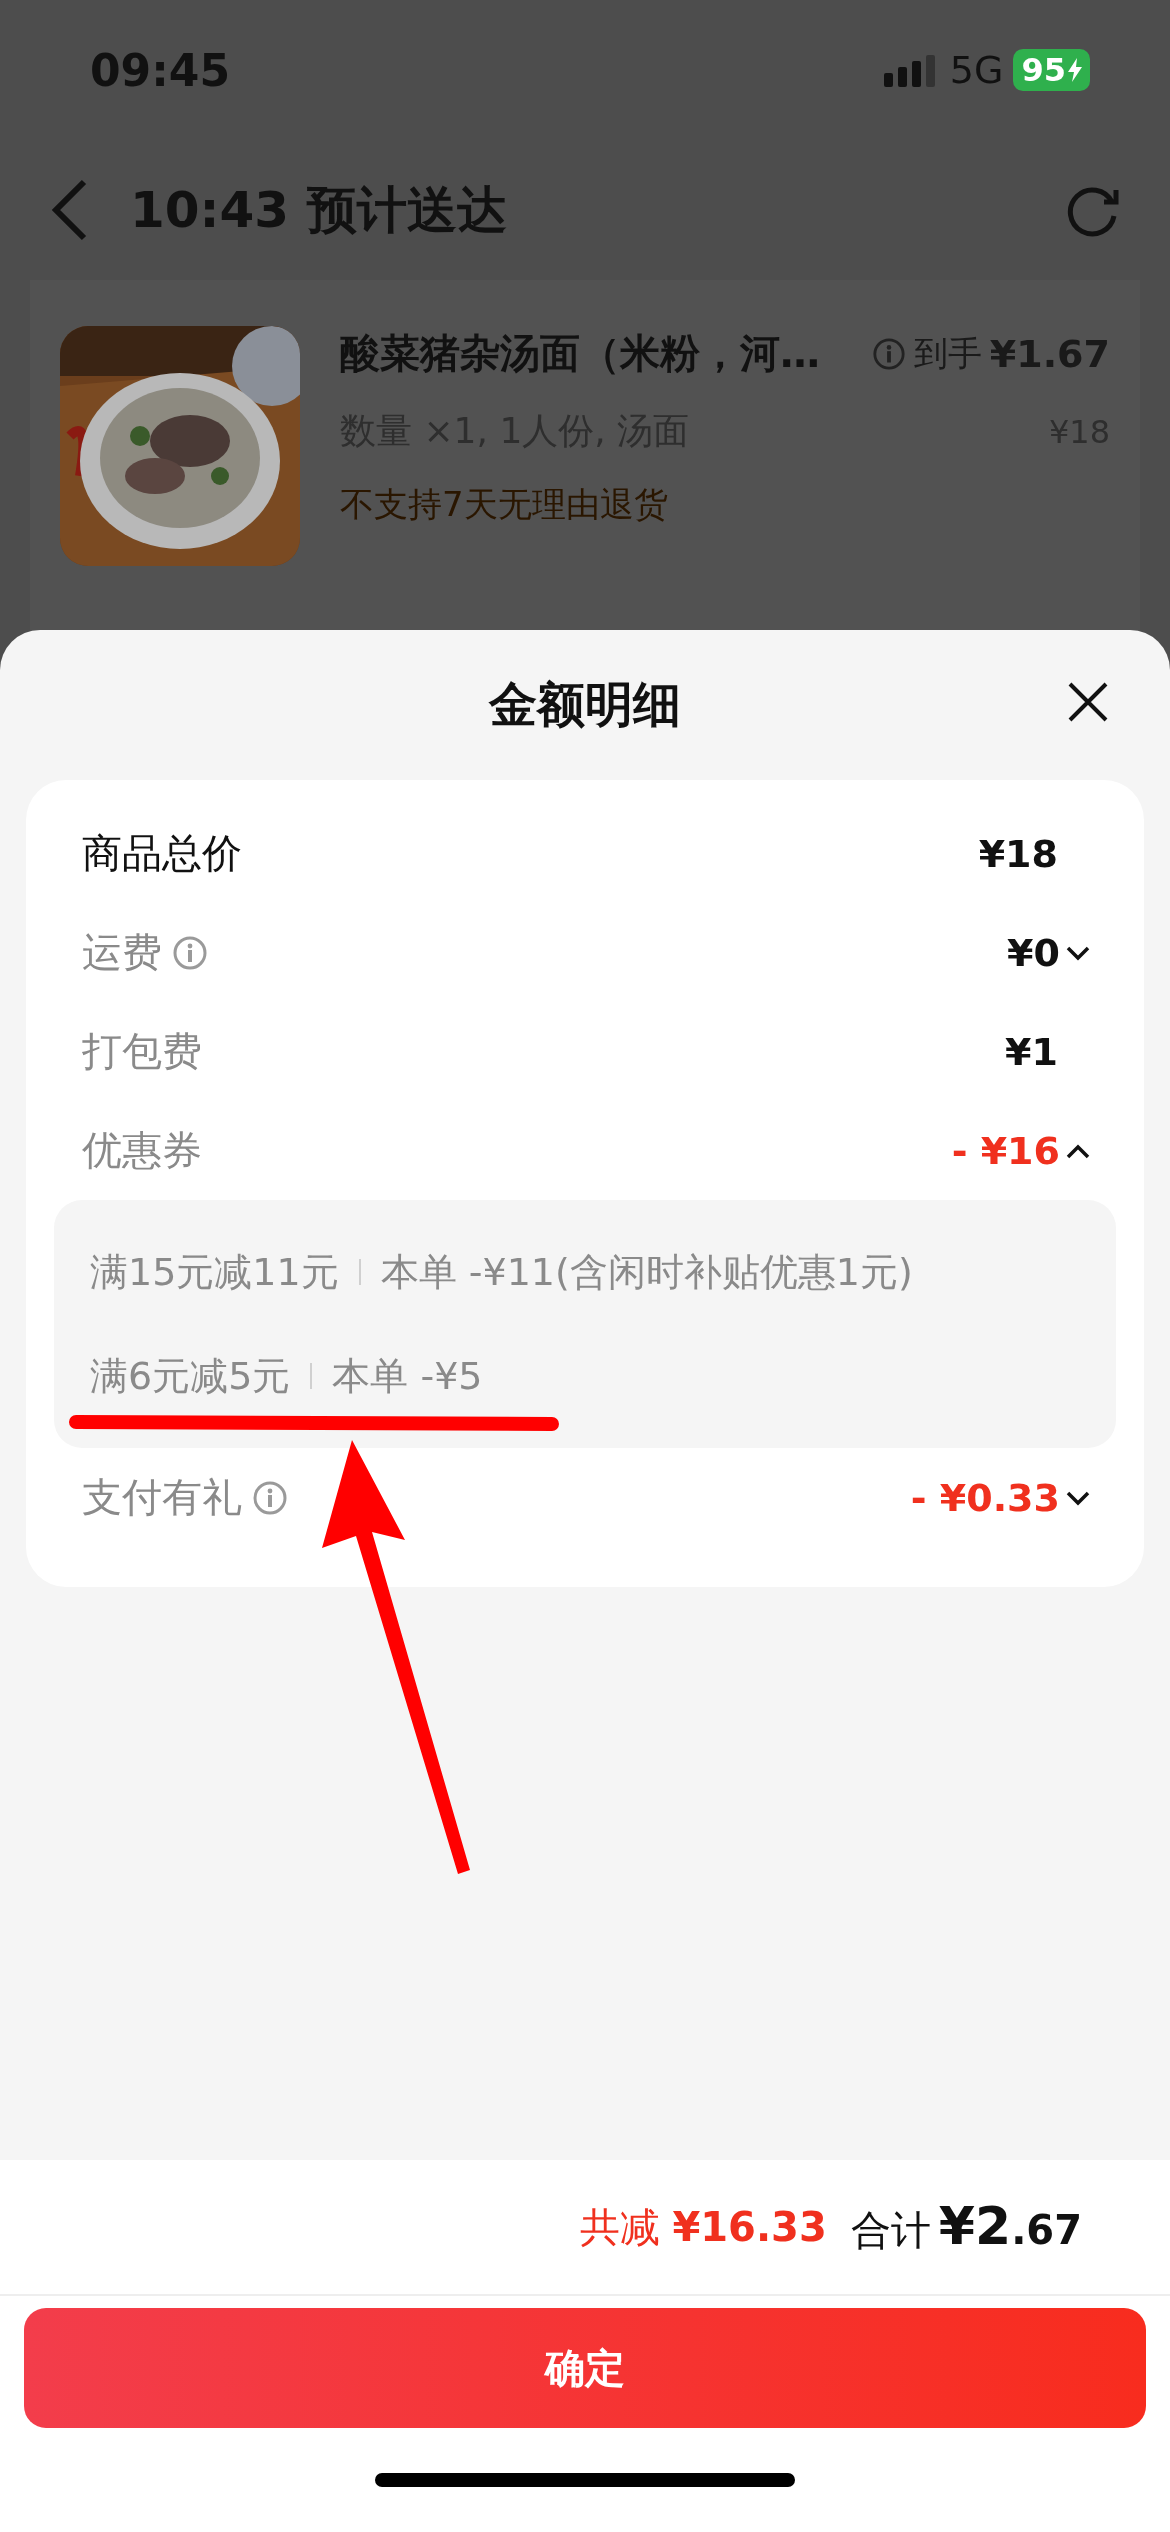 The width and height of the screenshot is (1170, 2532). Describe the element at coordinates (966, 2227) in the screenshot. I see `order-total: 合计¥2.67` at that location.